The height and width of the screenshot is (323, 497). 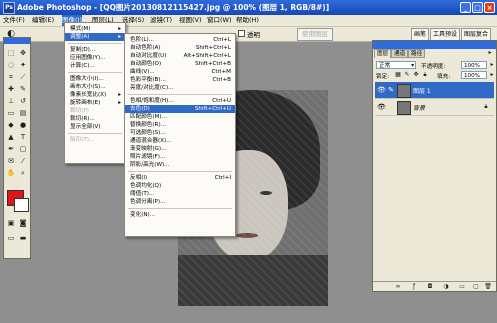 I want to click on marquee-tool-icon: ⬚, so click(x=11, y=53).